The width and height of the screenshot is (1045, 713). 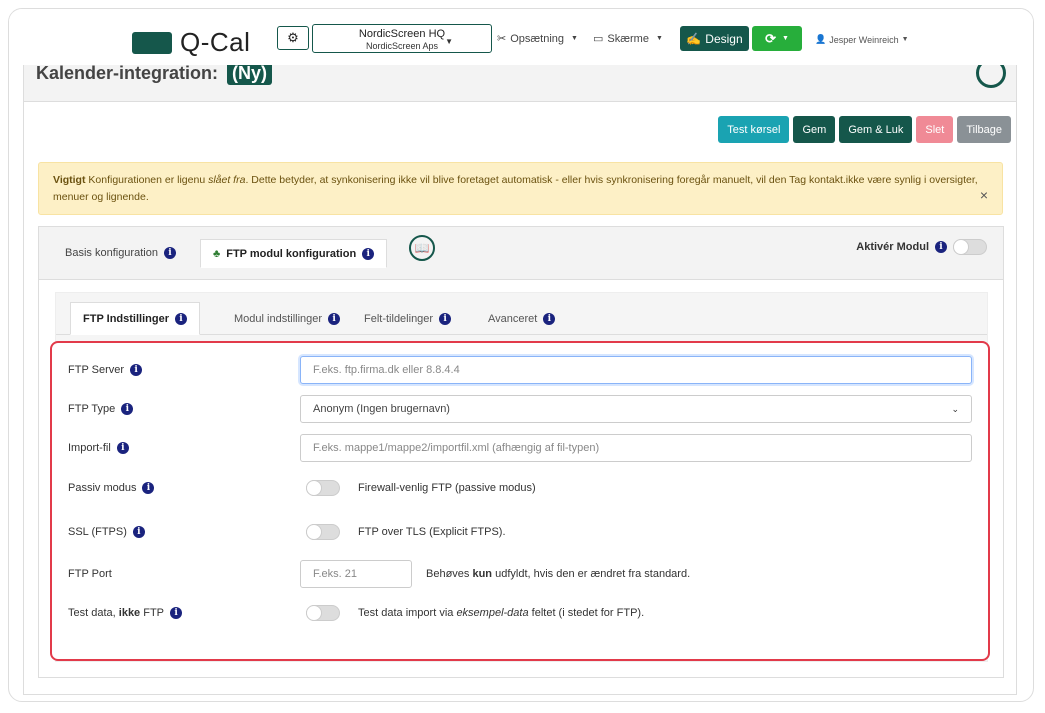 What do you see at coordinates (598, 39) in the screenshot?
I see `monitor-icon: ▭` at bounding box center [598, 39].